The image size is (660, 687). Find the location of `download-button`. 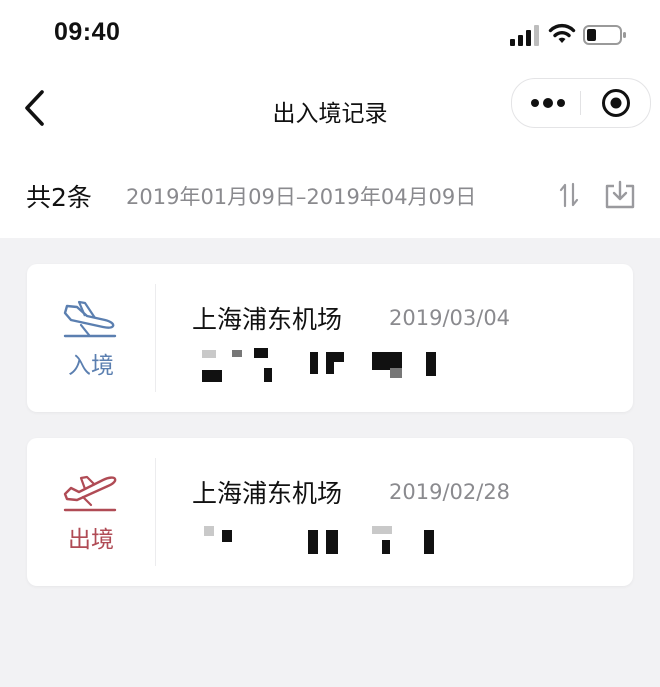

download-button is located at coordinates (620, 195).